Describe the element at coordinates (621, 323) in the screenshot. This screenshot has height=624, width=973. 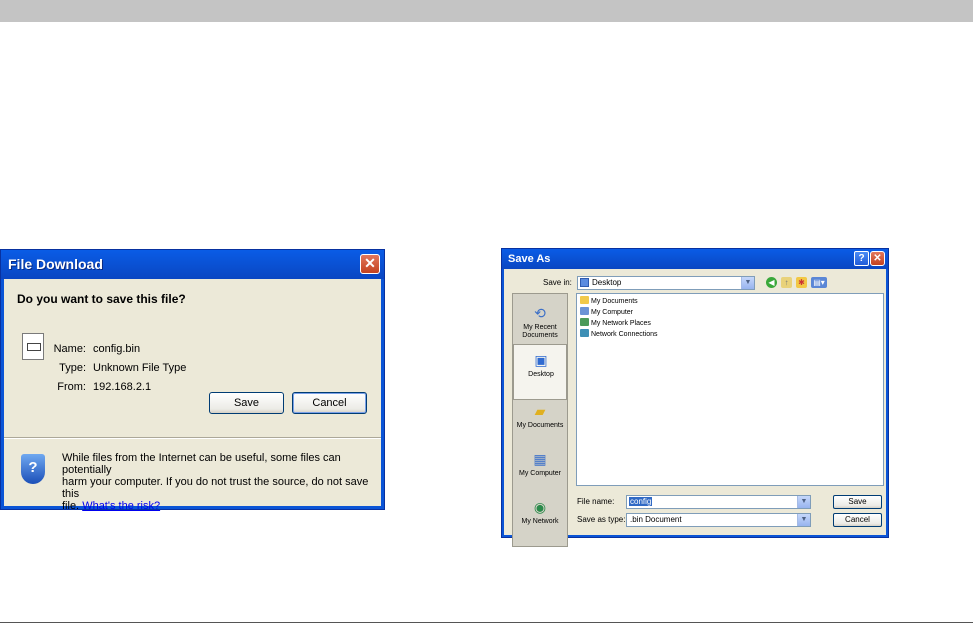
I see `file-name: My Network Places` at that location.